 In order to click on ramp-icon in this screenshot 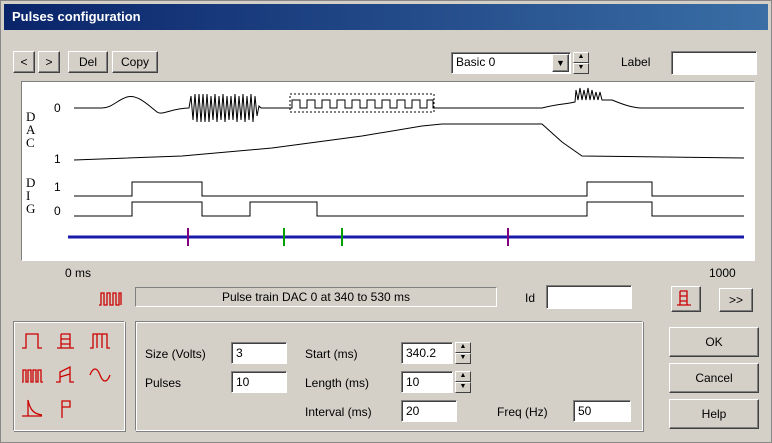, I will do `click(66, 375)`.